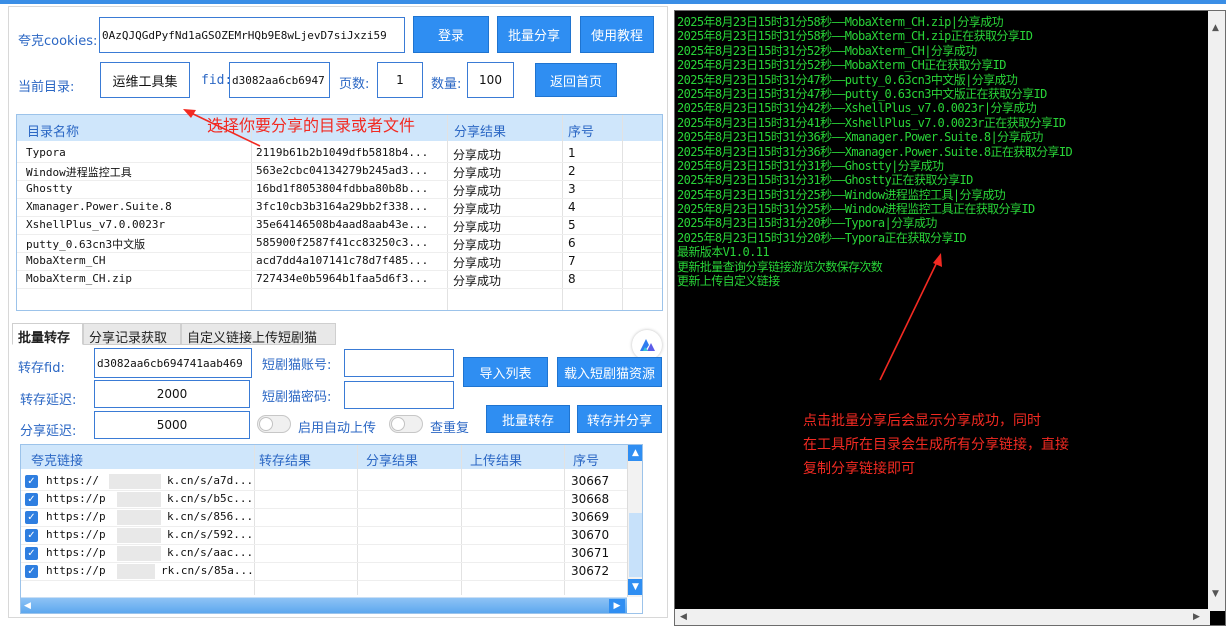 This screenshot has width=1226, height=626. Describe the element at coordinates (224, 129) in the screenshot. I see `arrow-to-current-dir` at that location.